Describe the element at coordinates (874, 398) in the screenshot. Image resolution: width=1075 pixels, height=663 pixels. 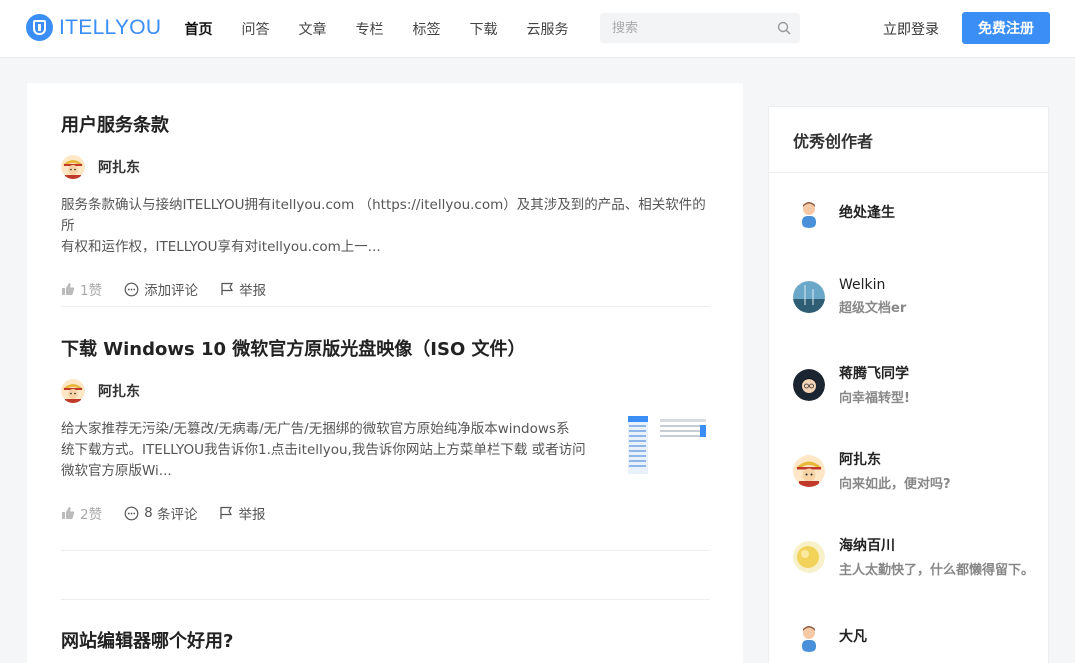
I see `creator-bio: 向幸福转型!` at that location.